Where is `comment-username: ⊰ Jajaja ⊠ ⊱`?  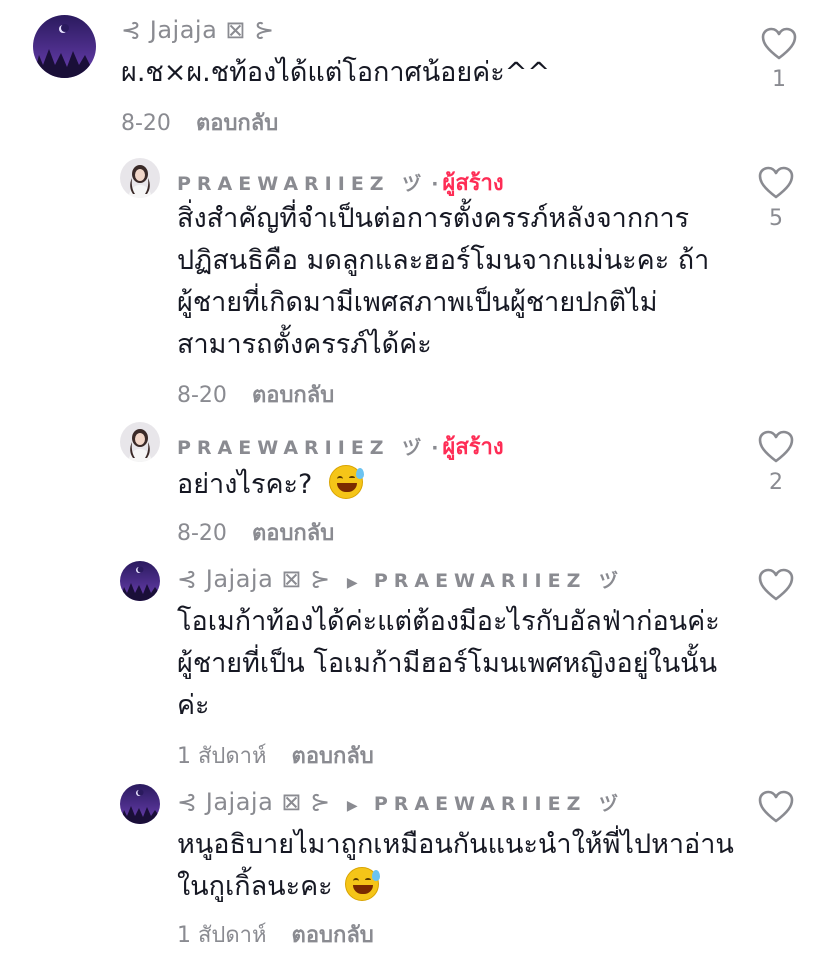 comment-username: ⊰ Jajaja ⊠ ⊱ is located at coordinates (198, 30).